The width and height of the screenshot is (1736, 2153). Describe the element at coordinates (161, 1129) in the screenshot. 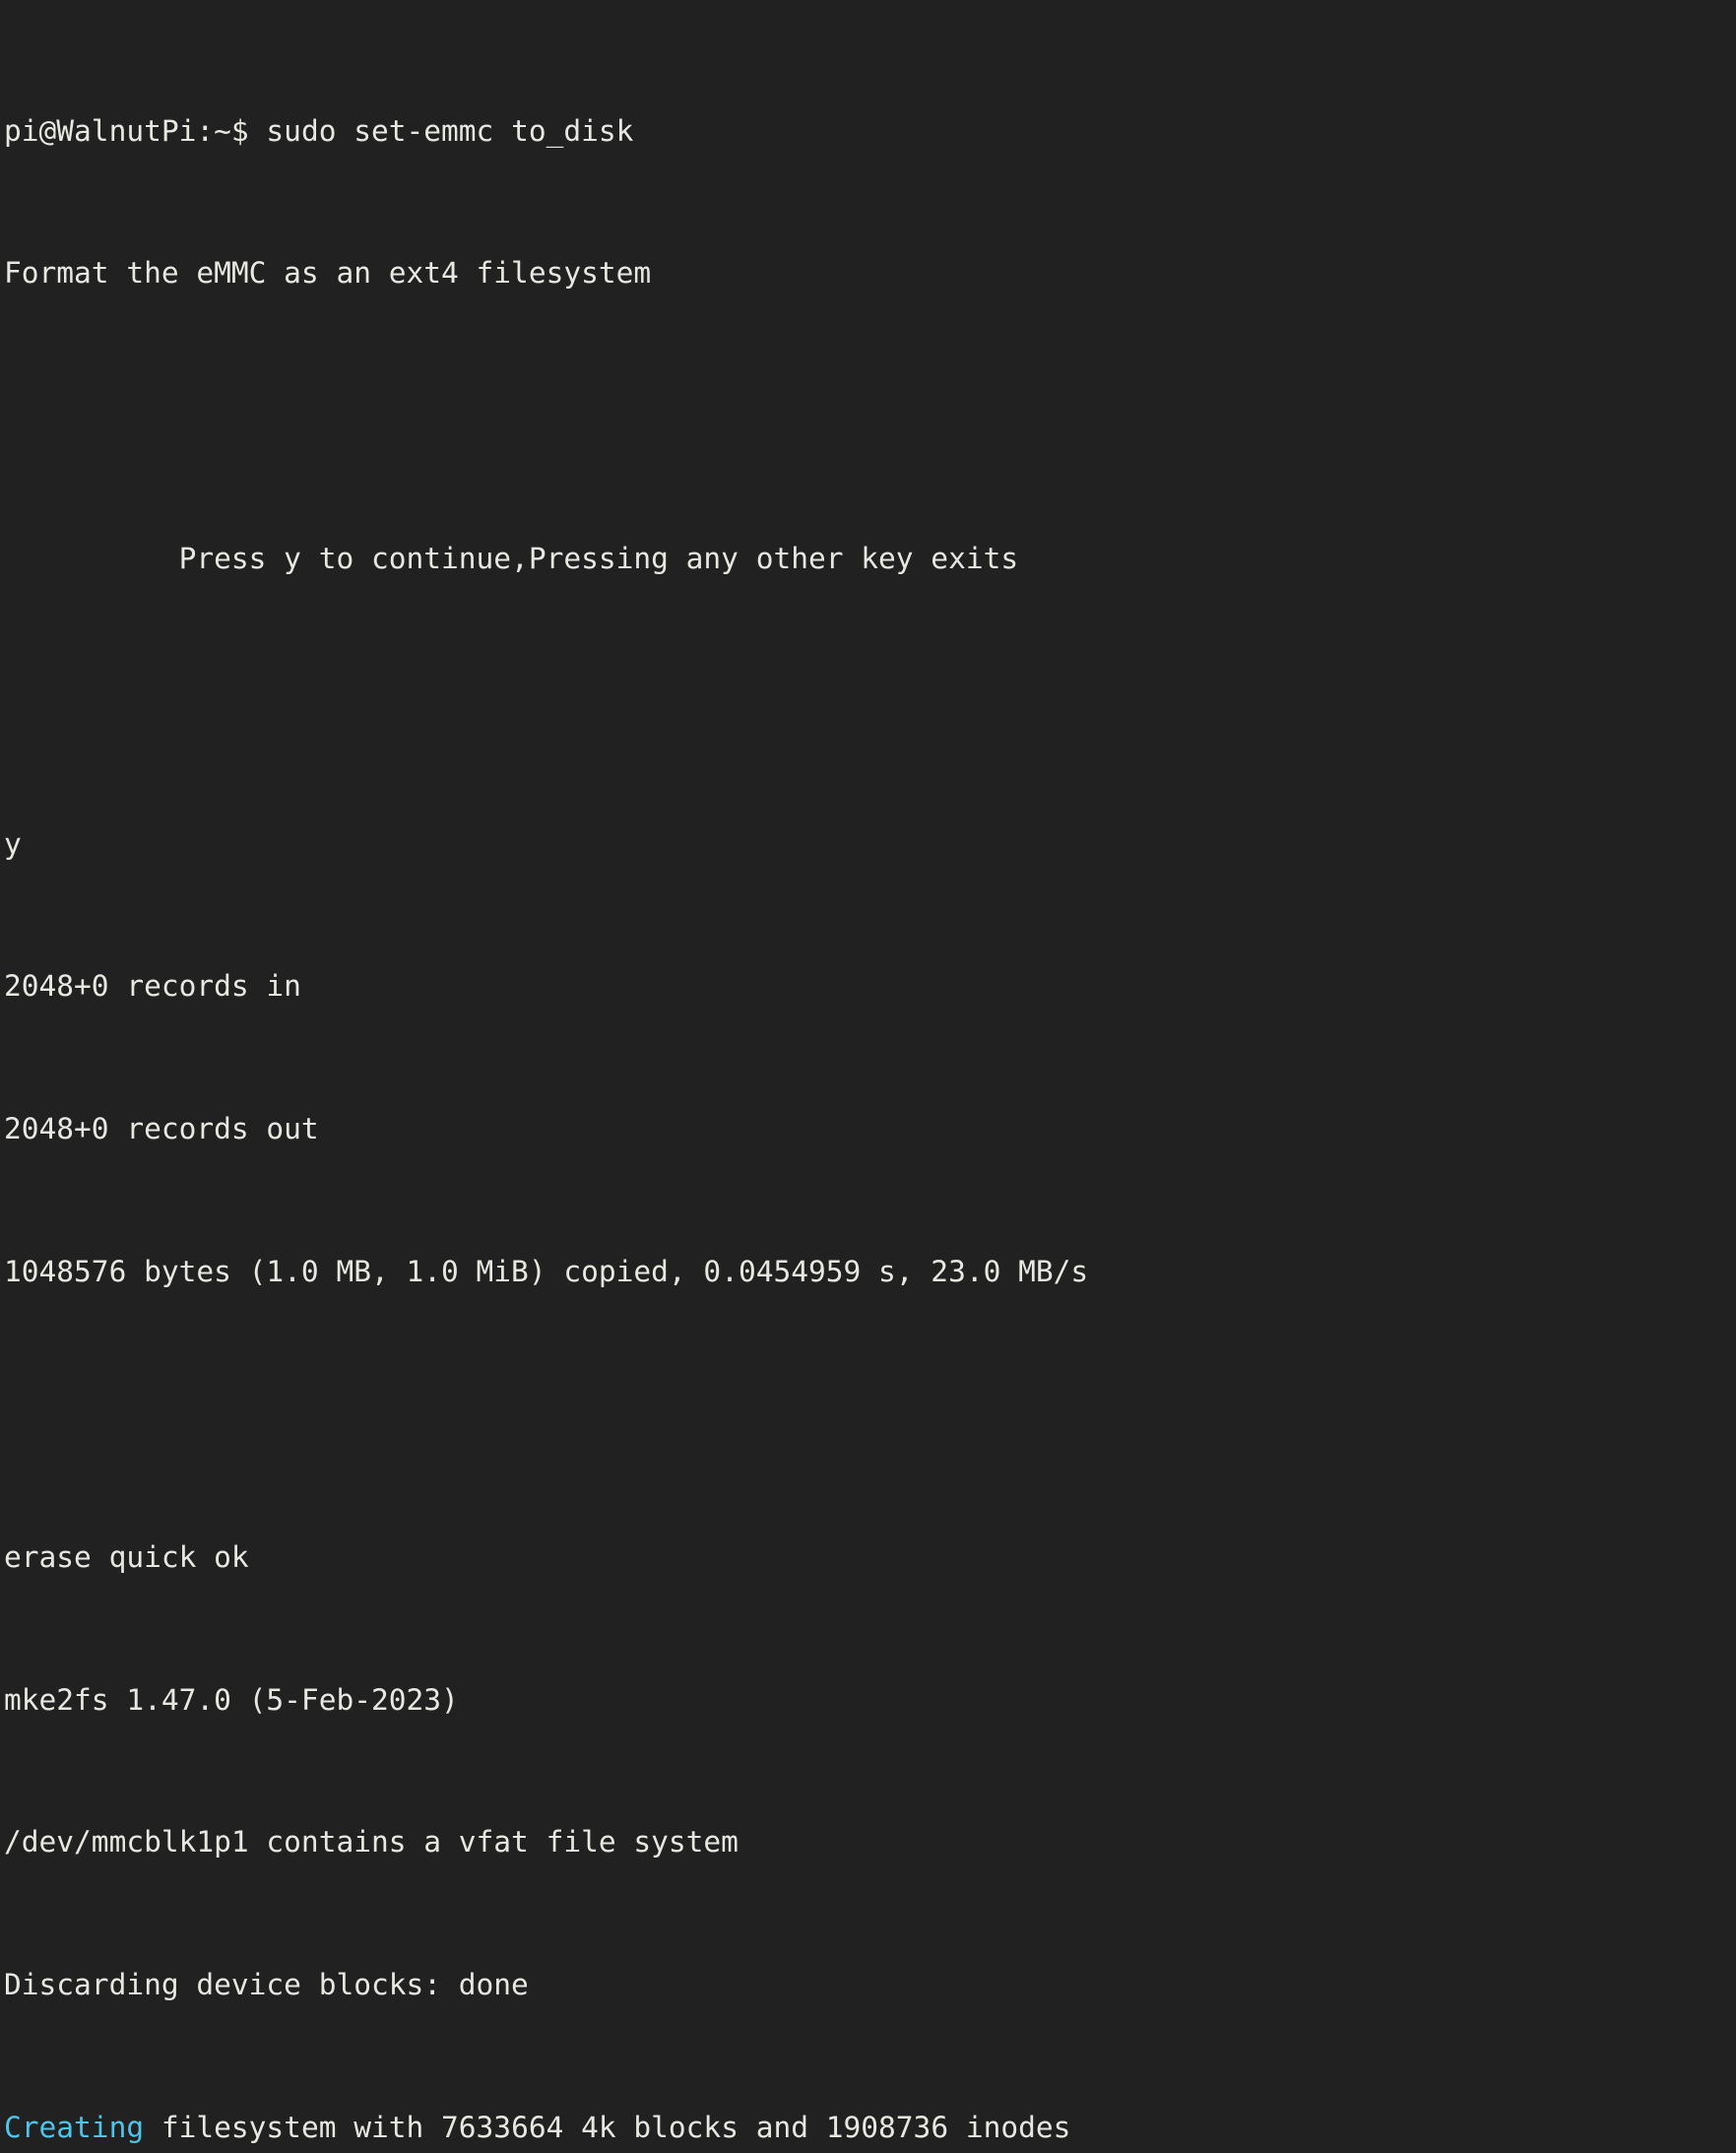

I see `terminal-line-records-out: 2048+0 records out` at that location.